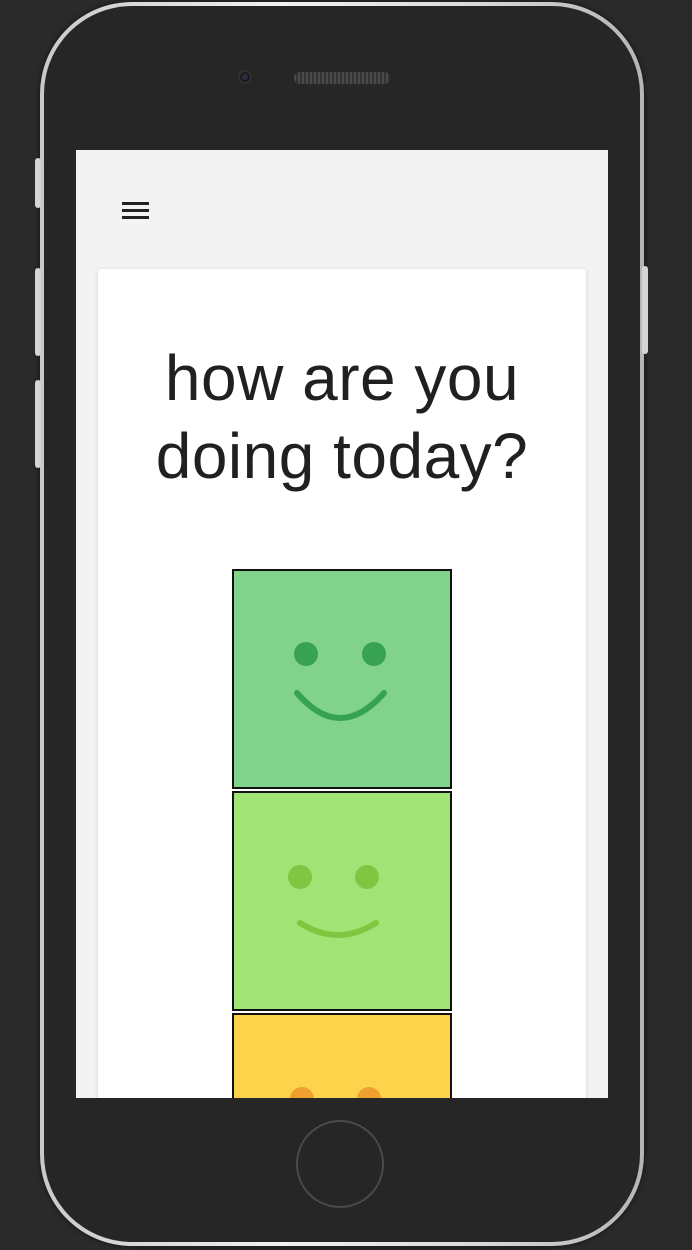  I want to click on mood-option-good, so click(342, 901).